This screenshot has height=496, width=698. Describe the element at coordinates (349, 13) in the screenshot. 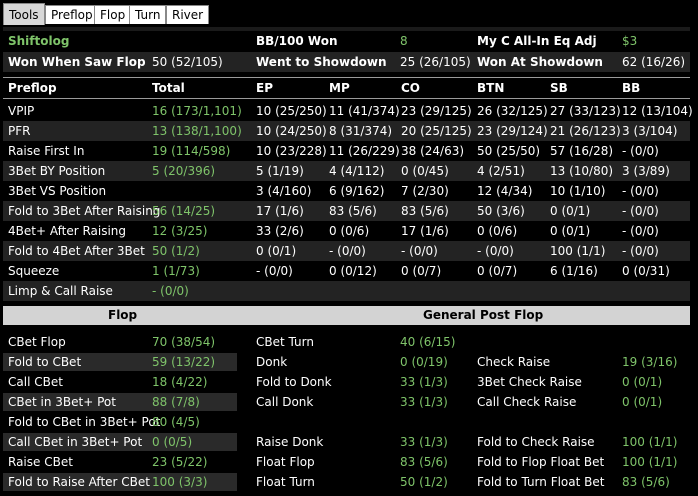

I see `tab-bar: Tools Preflop Flop Turn River` at that location.